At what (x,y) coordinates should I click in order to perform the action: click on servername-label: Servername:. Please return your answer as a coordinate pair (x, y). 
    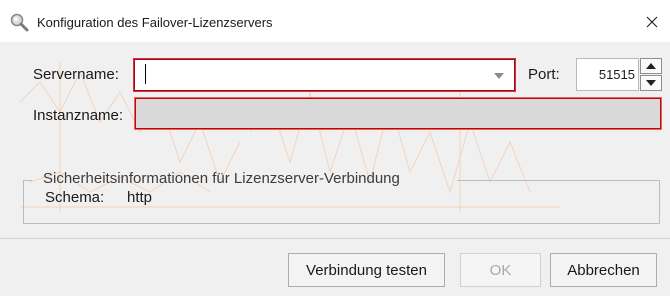
    Looking at the image, I should click on (76, 74).